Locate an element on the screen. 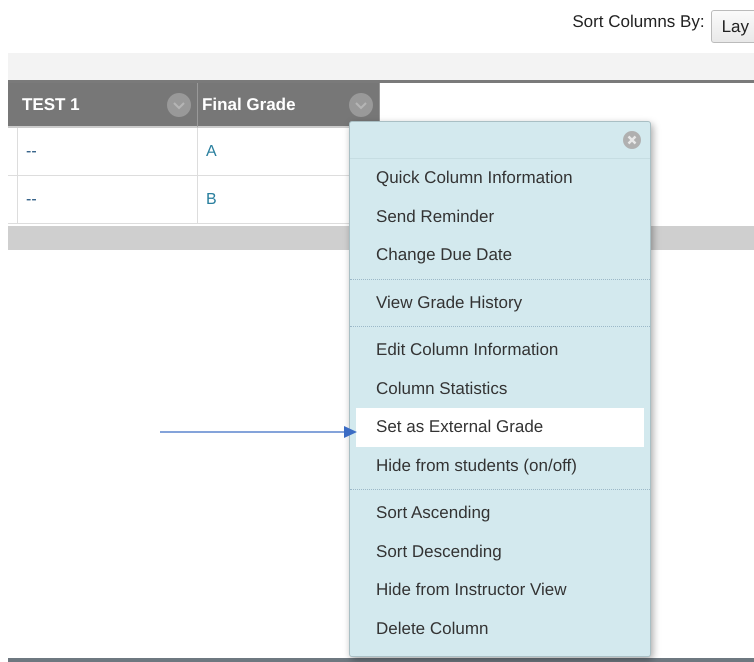 The image size is (754, 662). menu-item: Edit Column Information is located at coordinates (500, 350).